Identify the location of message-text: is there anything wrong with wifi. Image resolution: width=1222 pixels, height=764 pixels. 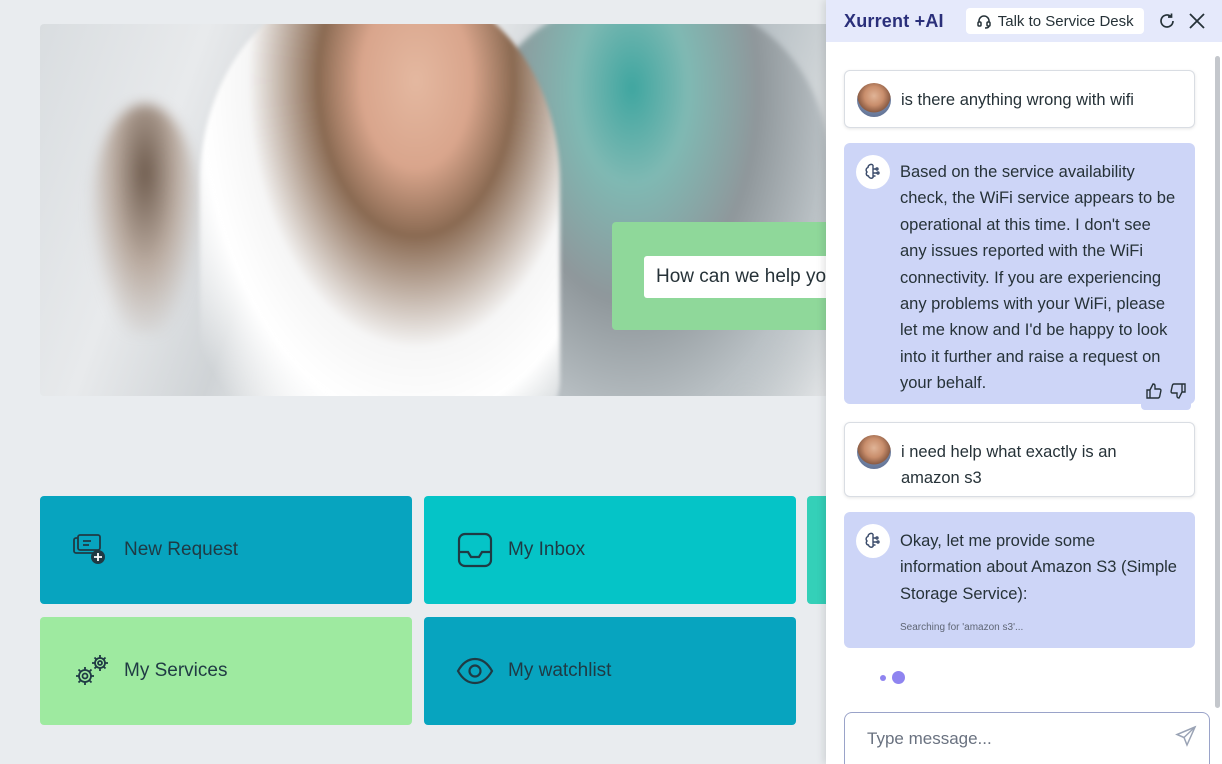
(1017, 100).